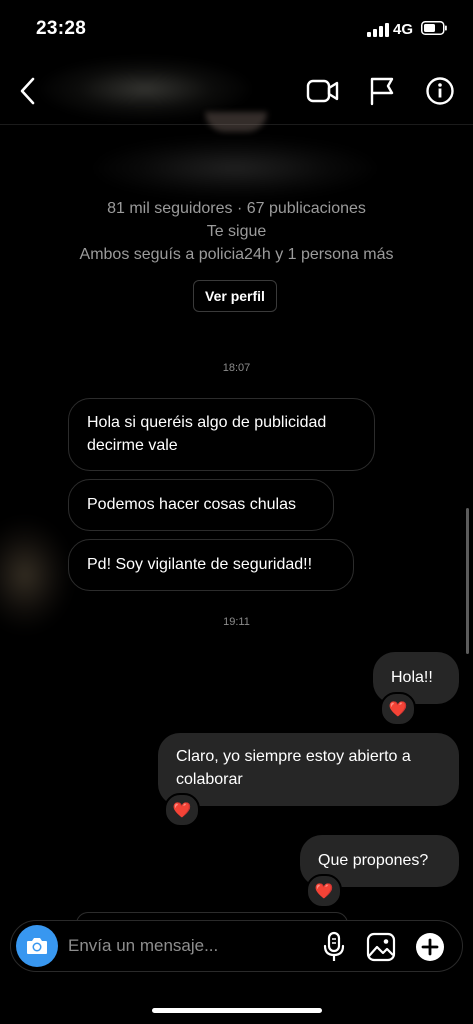 The width and height of the screenshot is (473, 1024). What do you see at coordinates (373, 860) in the screenshot?
I see `message-text: Que propones?` at bounding box center [373, 860].